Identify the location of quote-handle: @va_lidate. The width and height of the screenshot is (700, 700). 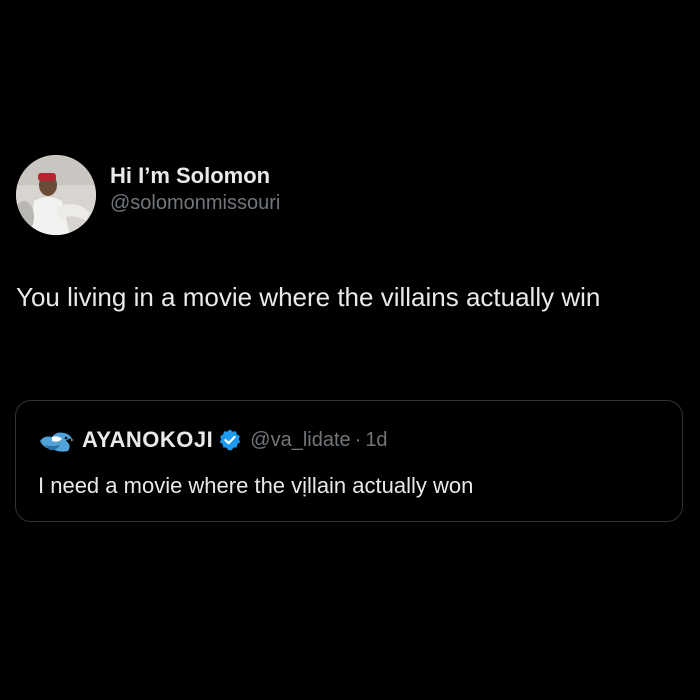
(300, 440).